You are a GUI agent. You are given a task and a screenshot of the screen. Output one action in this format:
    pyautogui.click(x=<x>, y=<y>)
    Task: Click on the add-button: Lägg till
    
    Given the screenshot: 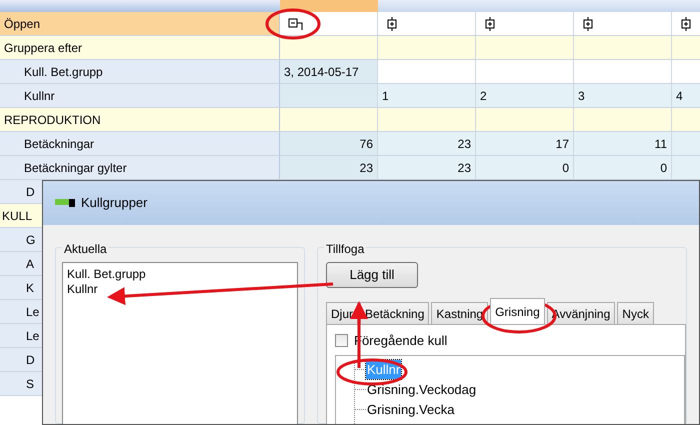 What is the action you would take?
    pyautogui.click(x=372, y=275)
    